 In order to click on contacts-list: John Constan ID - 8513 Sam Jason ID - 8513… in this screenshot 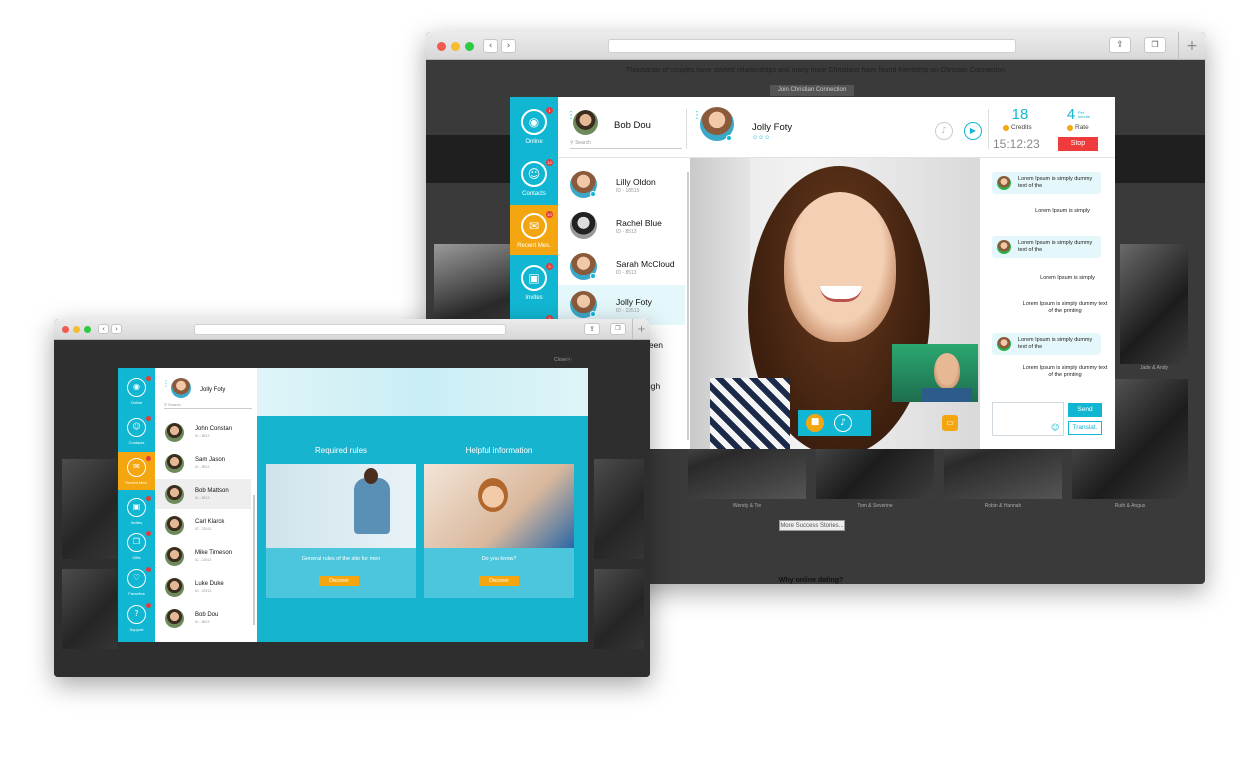, I will do `click(205, 528)`.